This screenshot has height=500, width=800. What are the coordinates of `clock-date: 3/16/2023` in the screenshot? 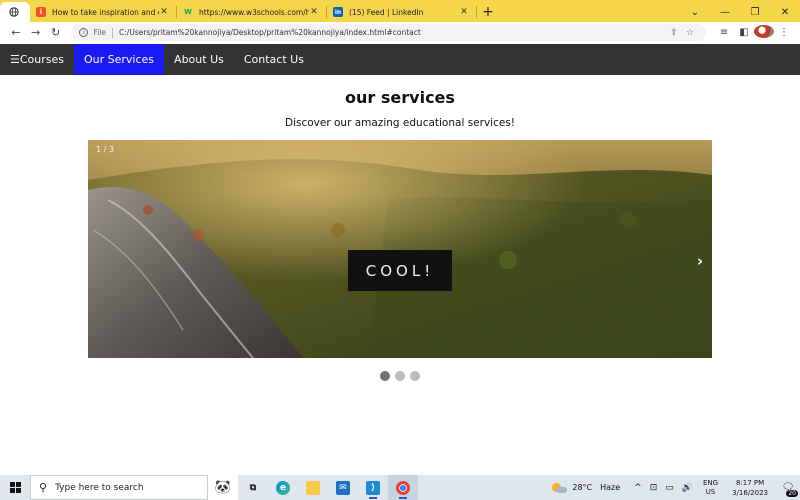 It's located at (750, 492).